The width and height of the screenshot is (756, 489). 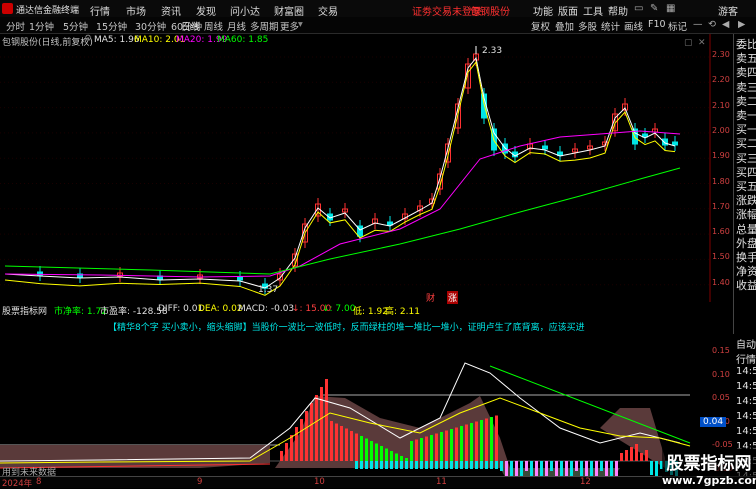 I want to click on btn-biaoji: 标记, so click(x=677, y=26).